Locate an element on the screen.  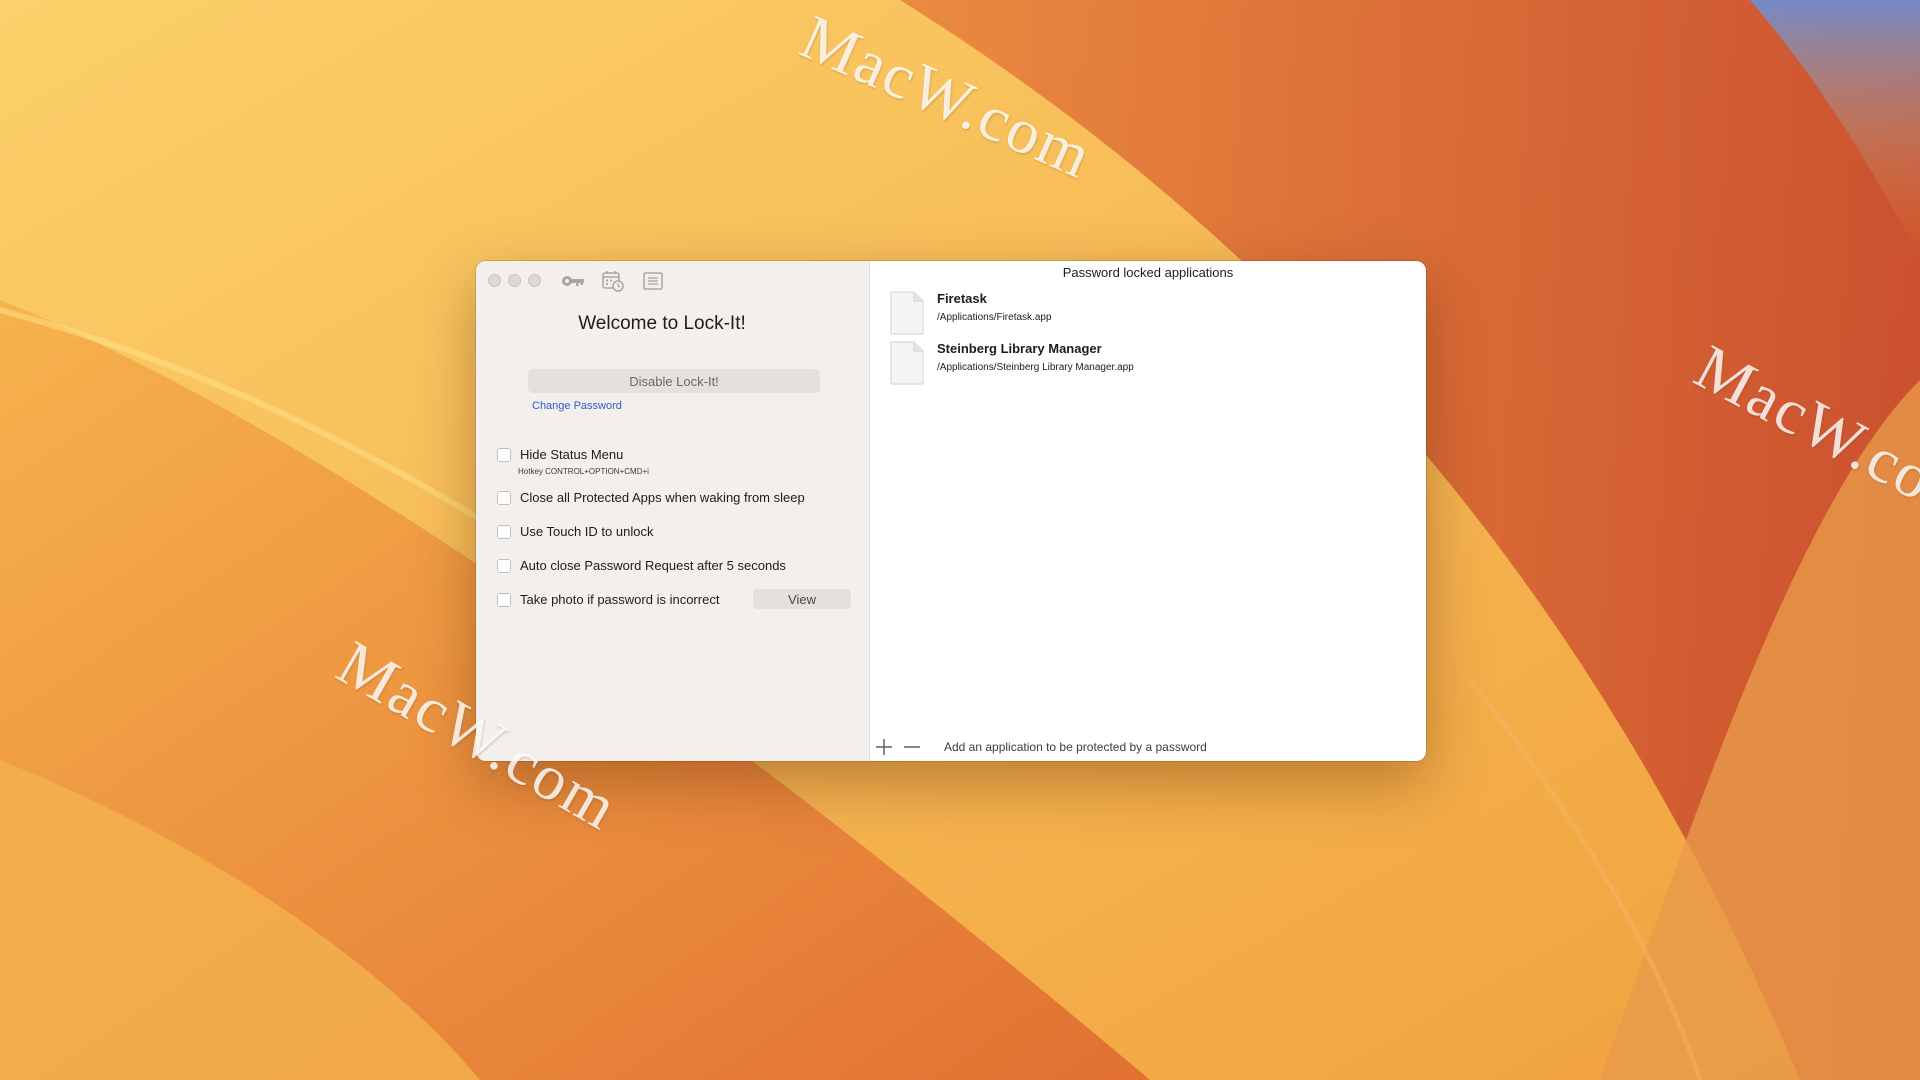
list-item: Firetask /Applications/Firetask.app is located at coordinates (971, 312).